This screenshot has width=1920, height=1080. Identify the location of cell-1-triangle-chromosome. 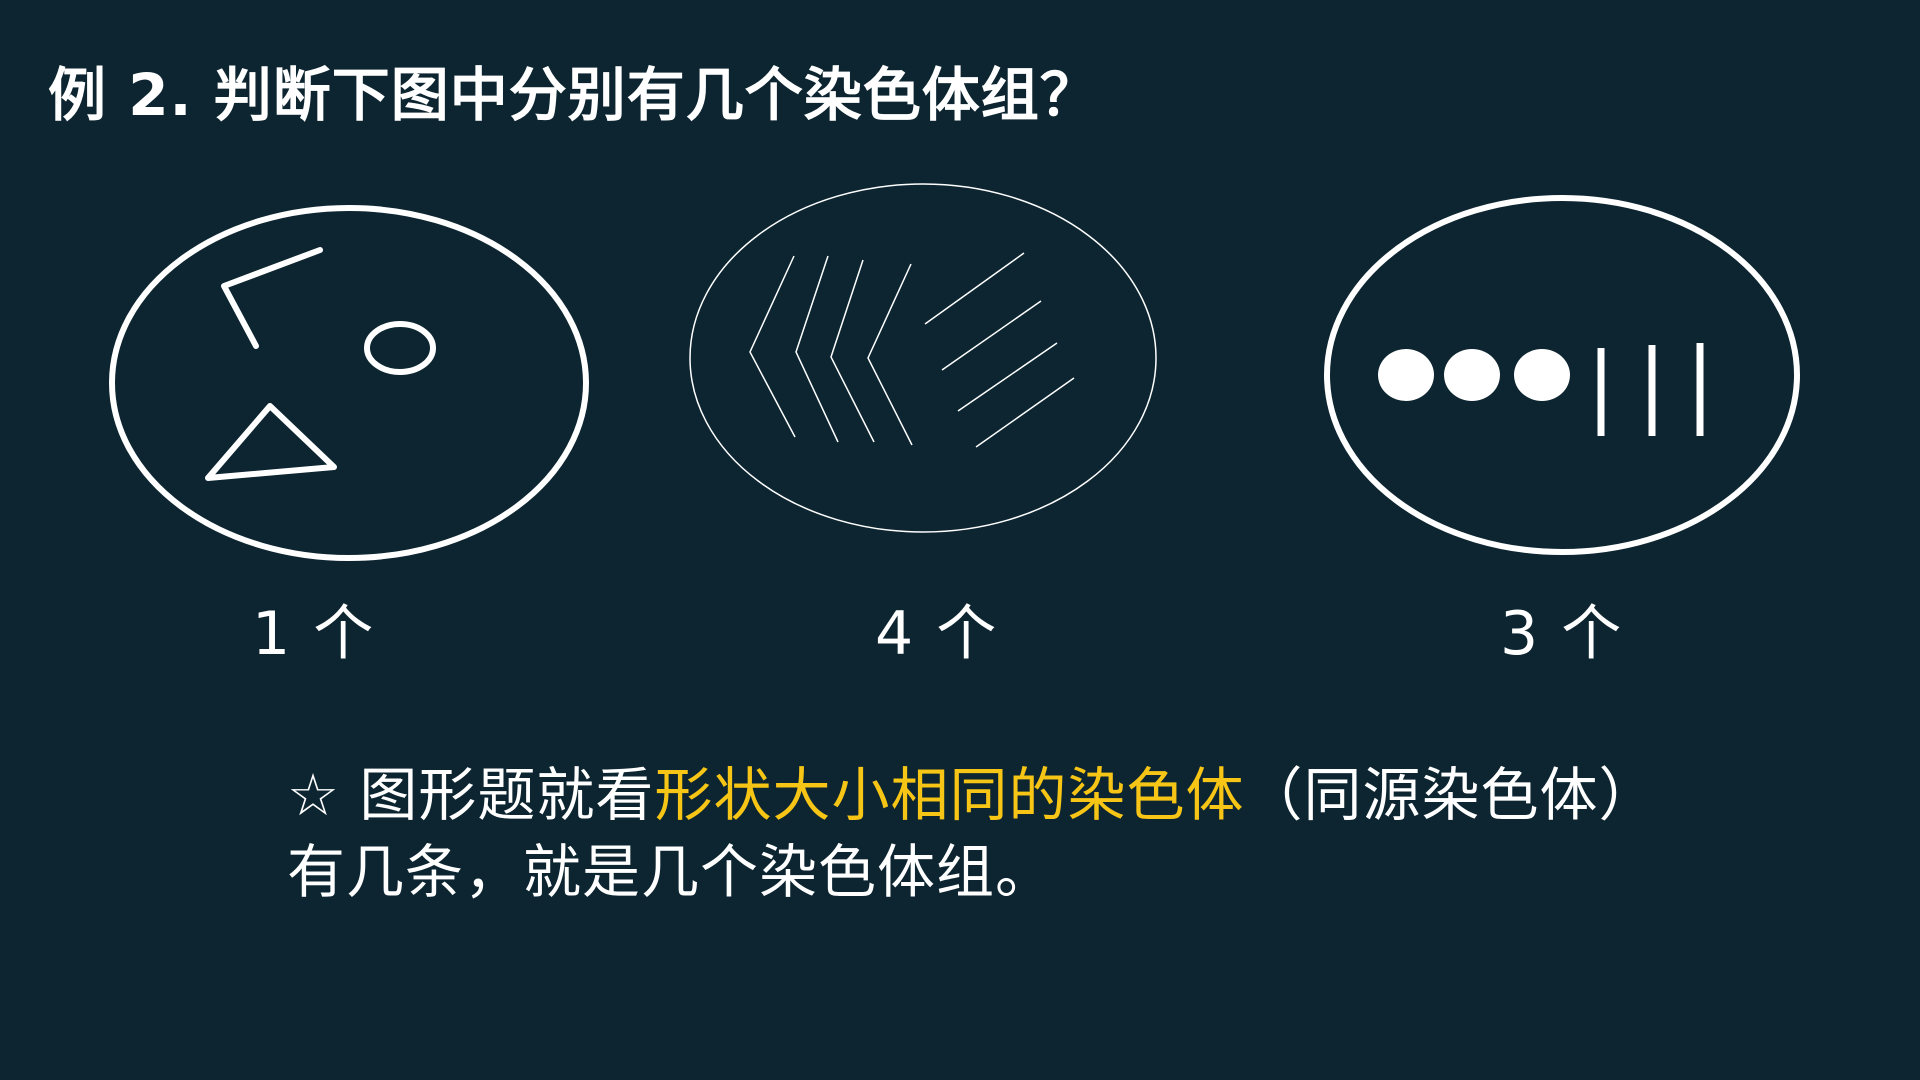
(271, 442).